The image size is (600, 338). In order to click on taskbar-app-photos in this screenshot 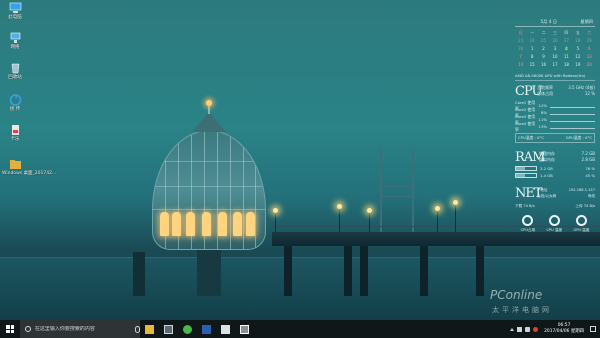, I will do `click(225, 329)`.